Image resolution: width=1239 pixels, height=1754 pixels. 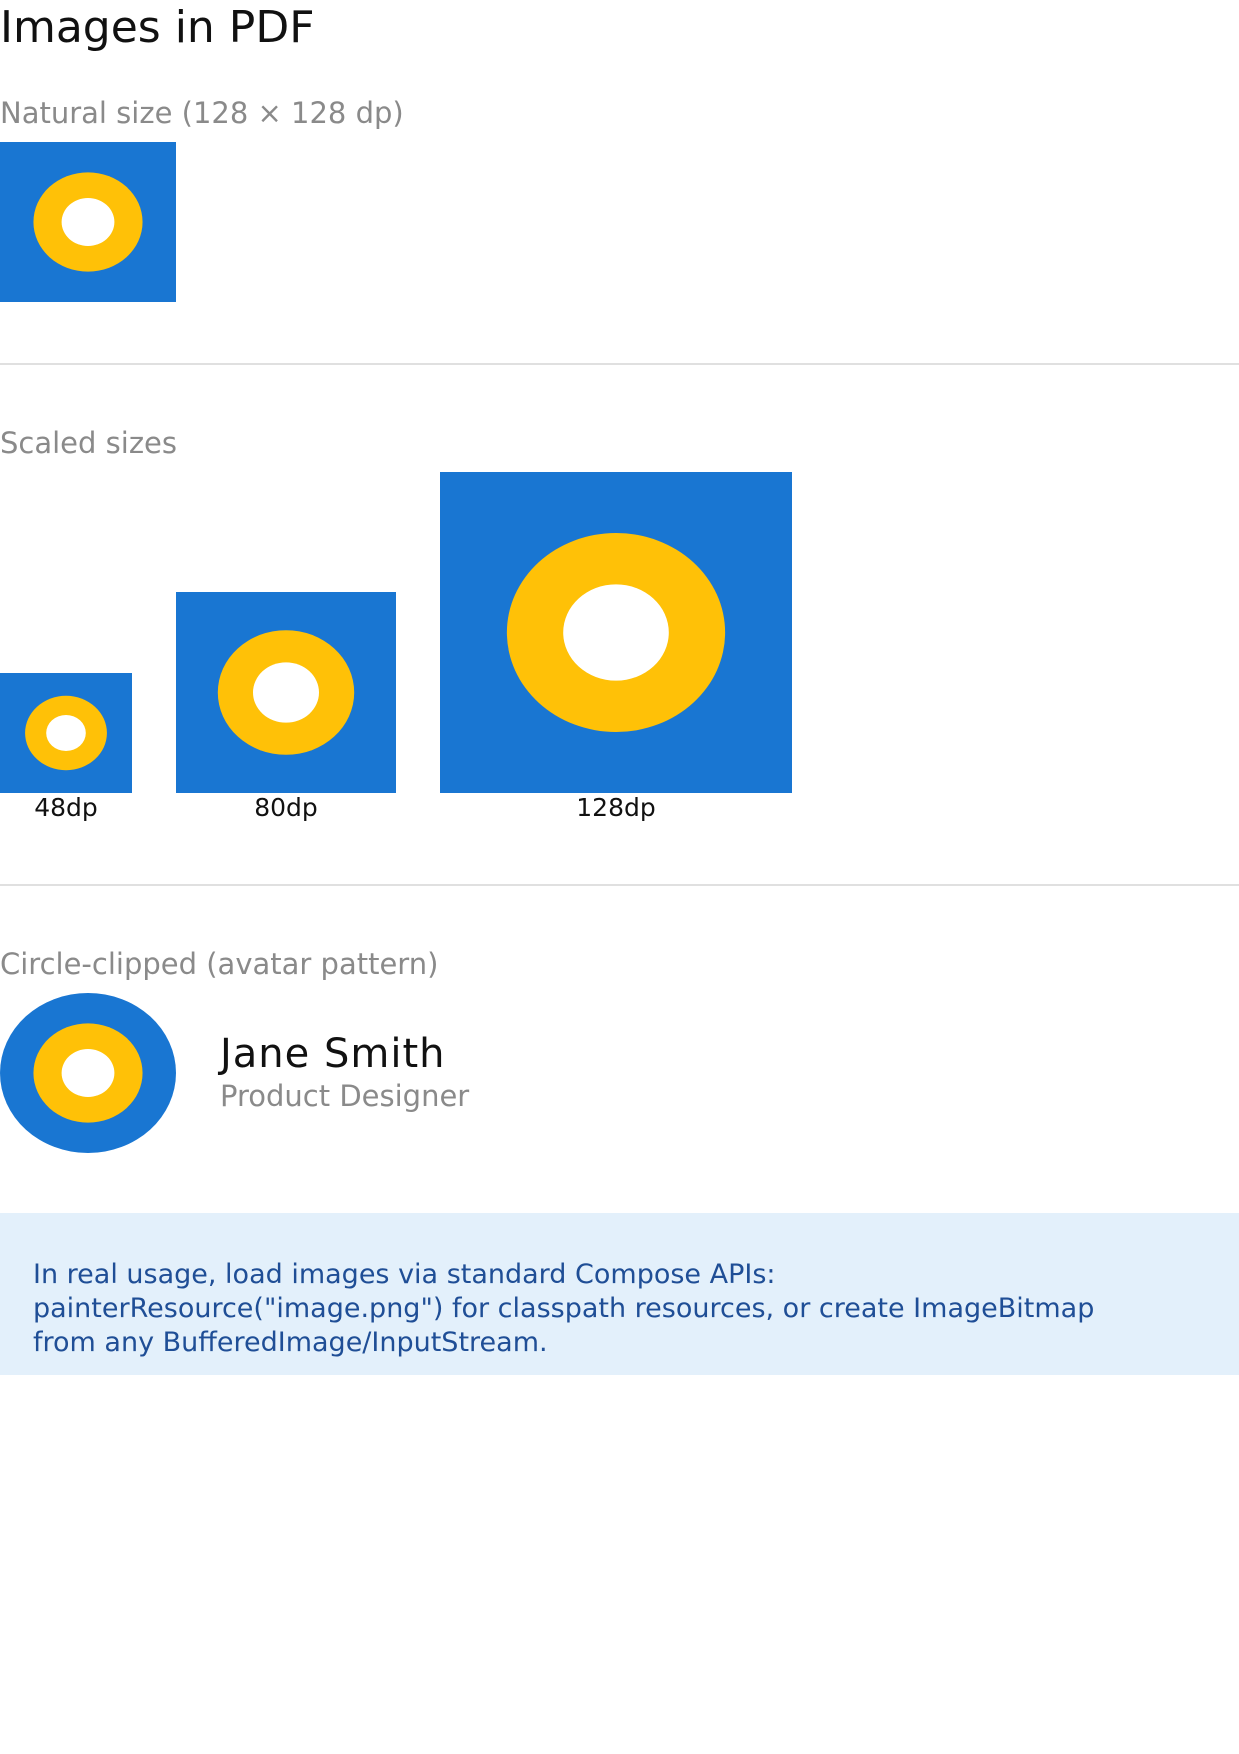 What do you see at coordinates (202, 113) in the screenshot?
I see `natural-size-label: Natural size (128 × 128 dp)` at bounding box center [202, 113].